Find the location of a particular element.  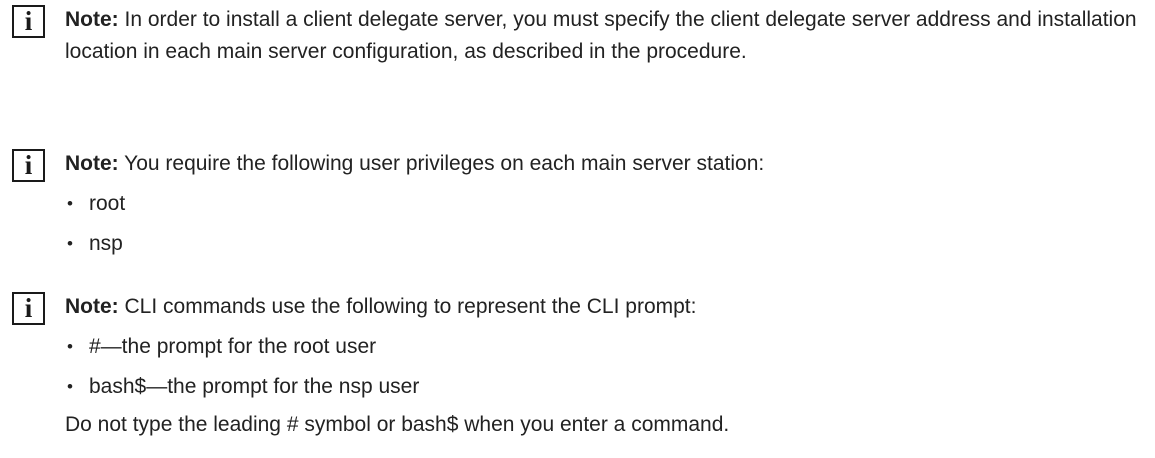

list-item: nsp is located at coordinates (603, 244).